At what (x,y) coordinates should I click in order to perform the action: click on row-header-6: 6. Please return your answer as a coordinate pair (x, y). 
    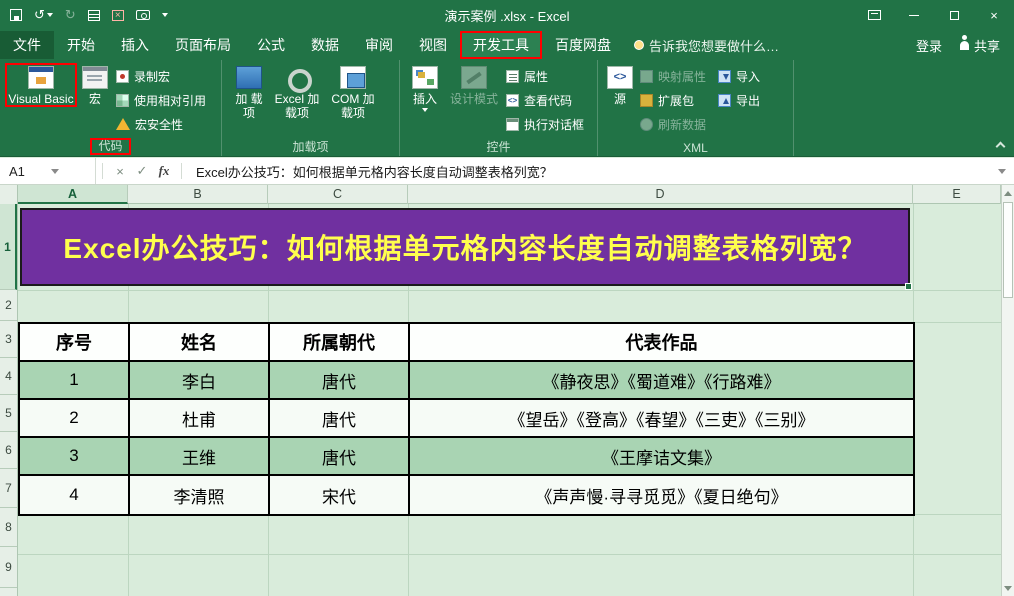
    Looking at the image, I should click on (8, 450).